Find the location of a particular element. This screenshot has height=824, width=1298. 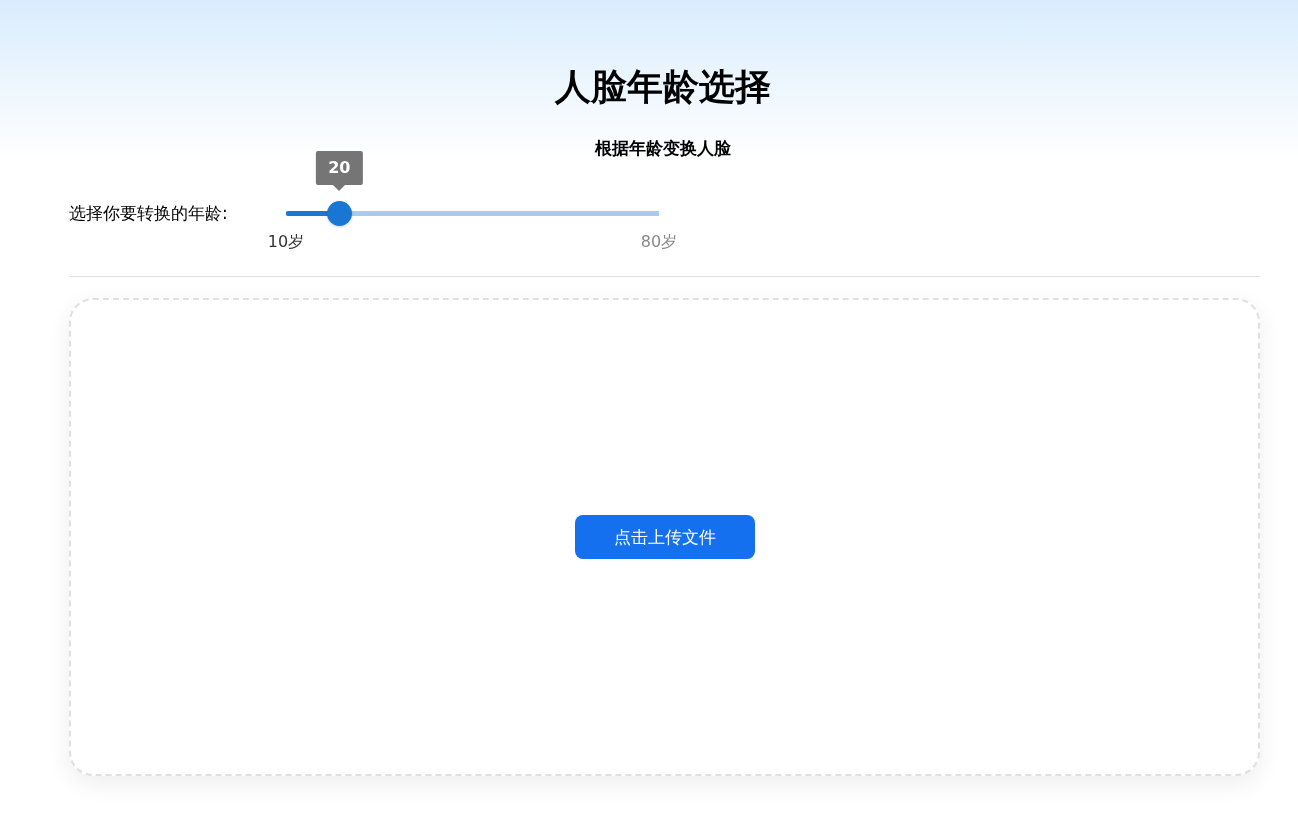

slider-thumb is located at coordinates (340, 213).